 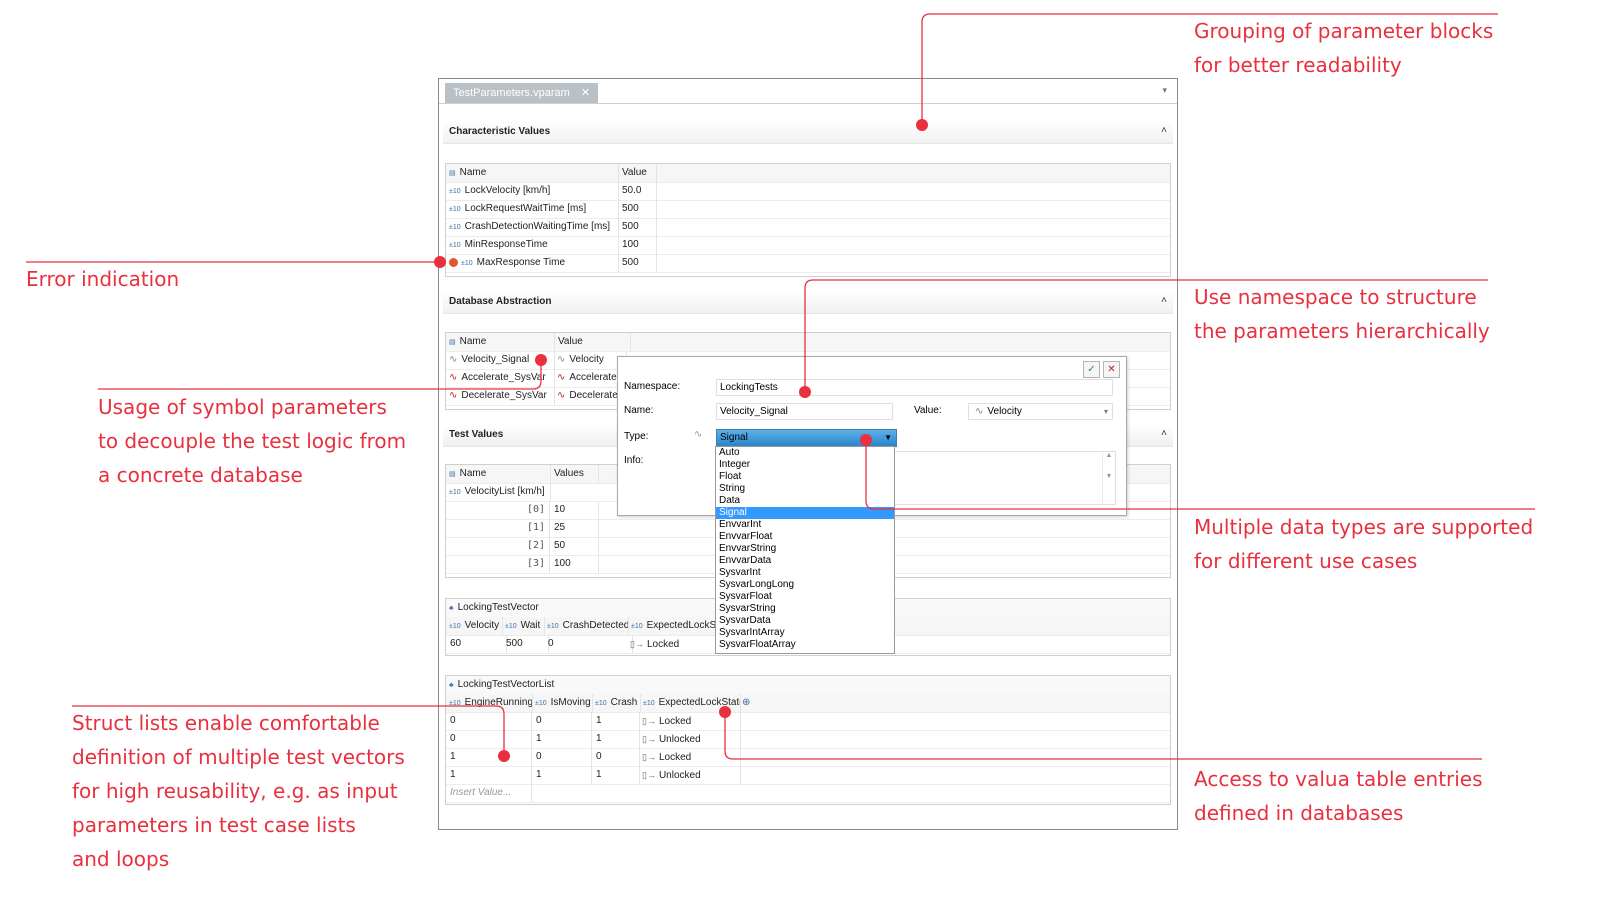 I want to click on cancel-button: ✕, so click(x=1111, y=369).